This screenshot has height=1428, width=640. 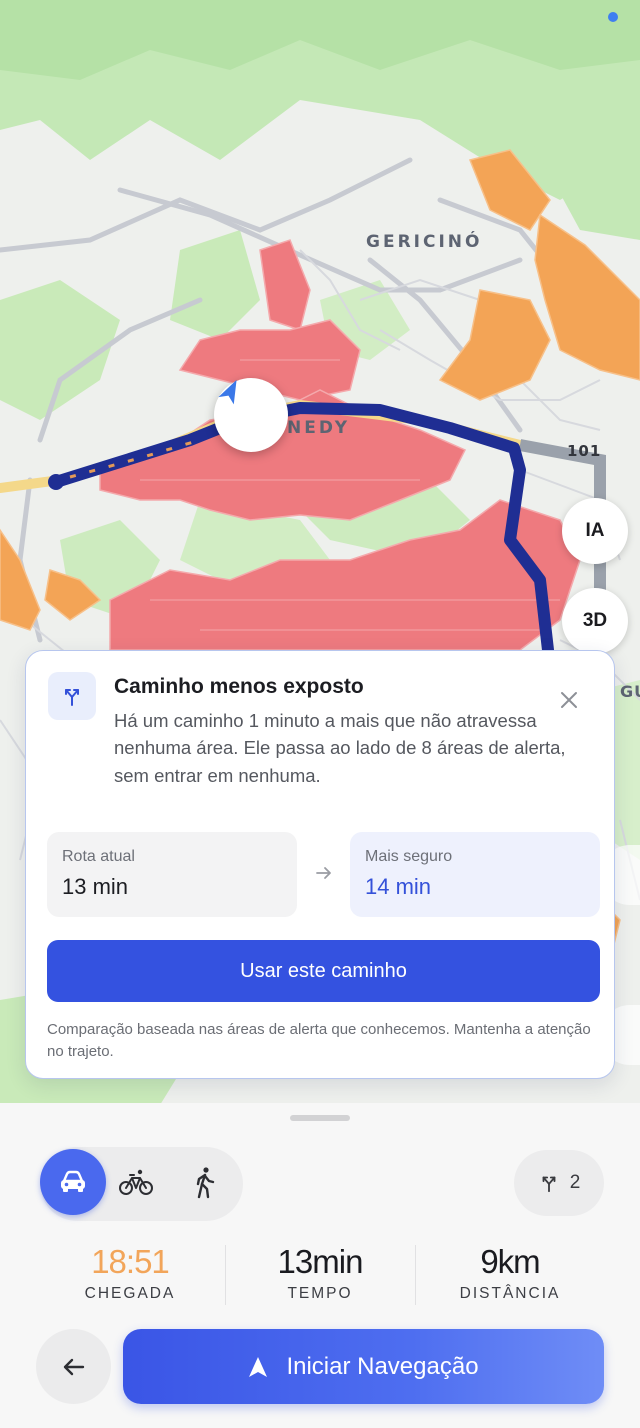 What do you see at coordinates (510, 1293) in the screenshot?
I see `distance-label: DISTÂNCIA` at bounding box center [510, 1293].